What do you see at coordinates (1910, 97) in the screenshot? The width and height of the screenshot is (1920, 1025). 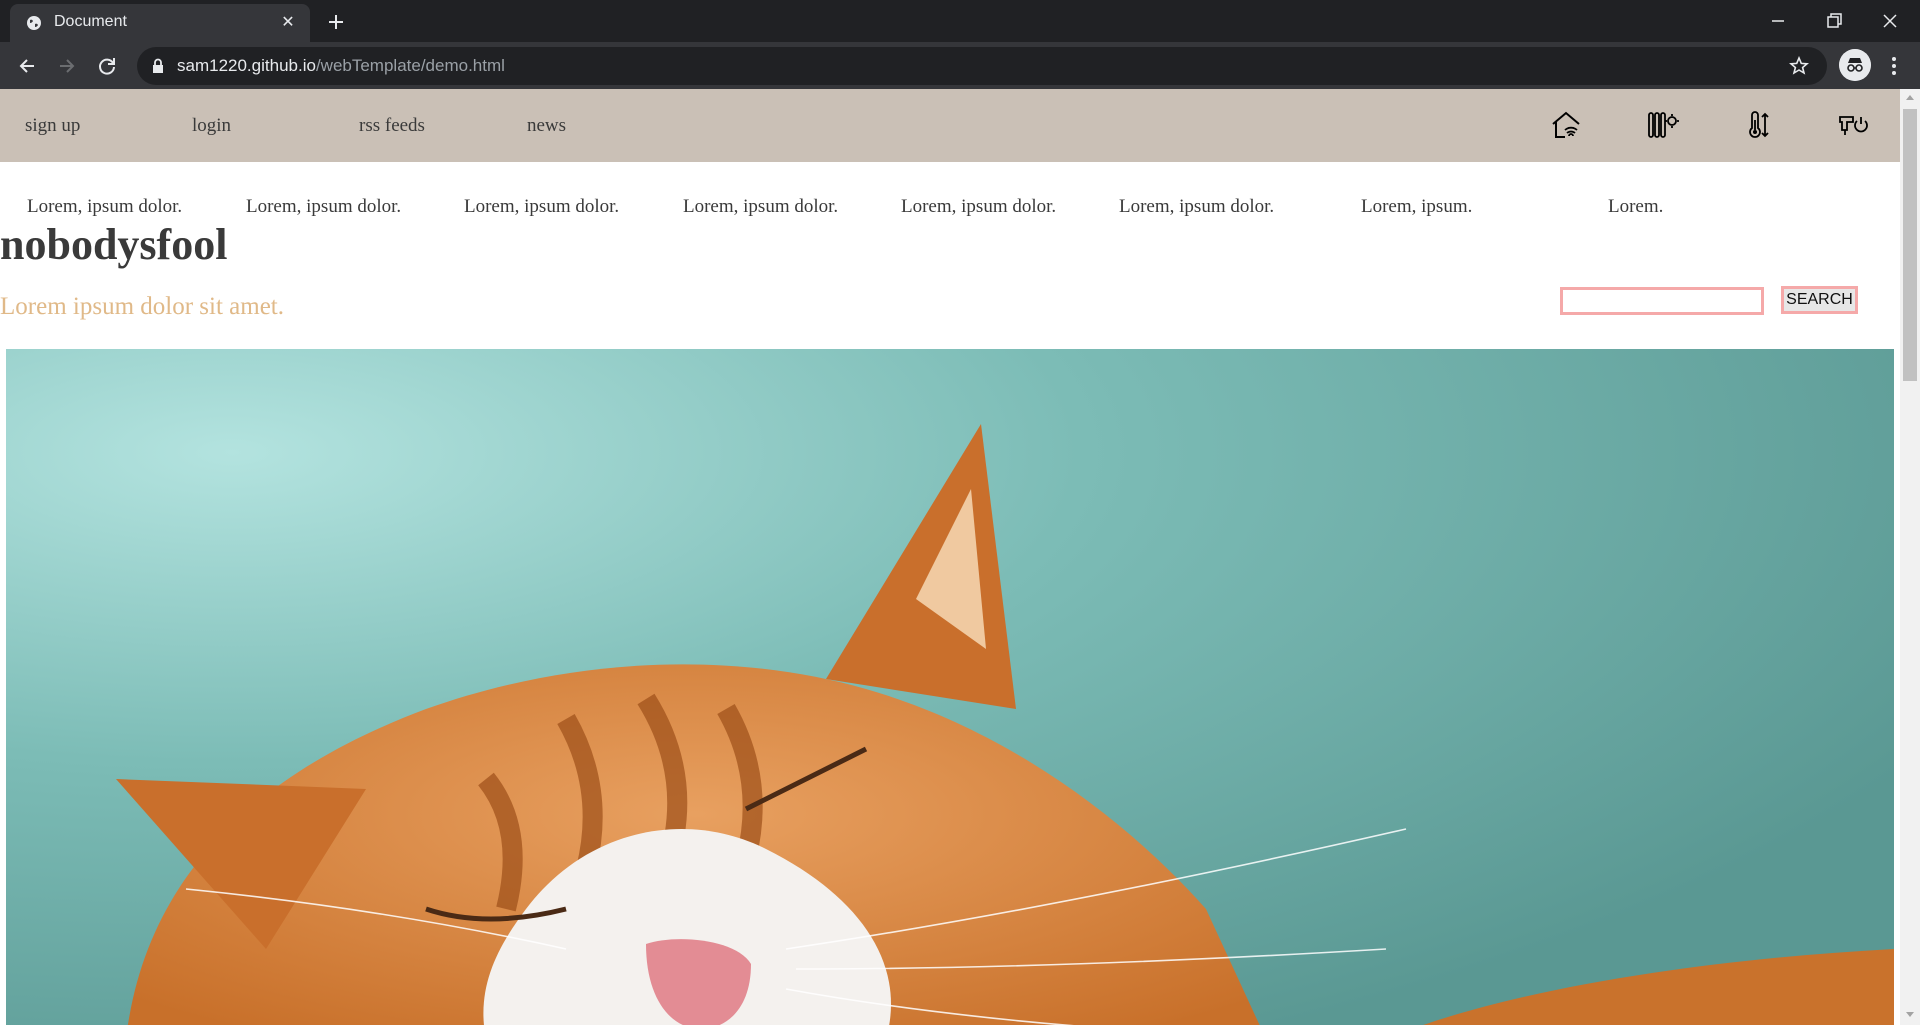 I see `scroll-up-arrow-icon` at bounding box center [1910, 97].